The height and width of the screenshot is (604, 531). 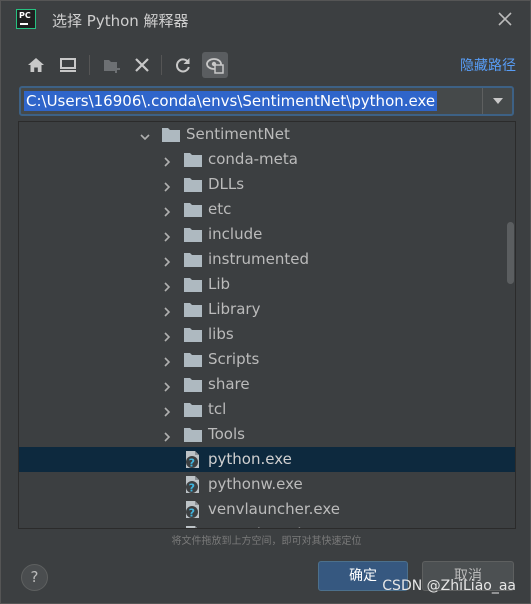 What do you see at coordinates (274, 509) in the screenshot?
I see `tree-row-label: venvlauncher.exe` at bounding box center [274, 509].